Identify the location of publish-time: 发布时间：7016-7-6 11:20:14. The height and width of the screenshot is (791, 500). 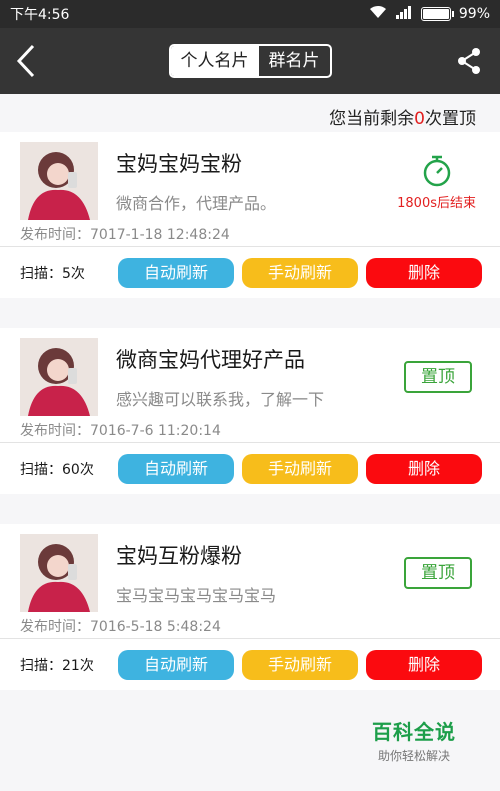
(120, 431).